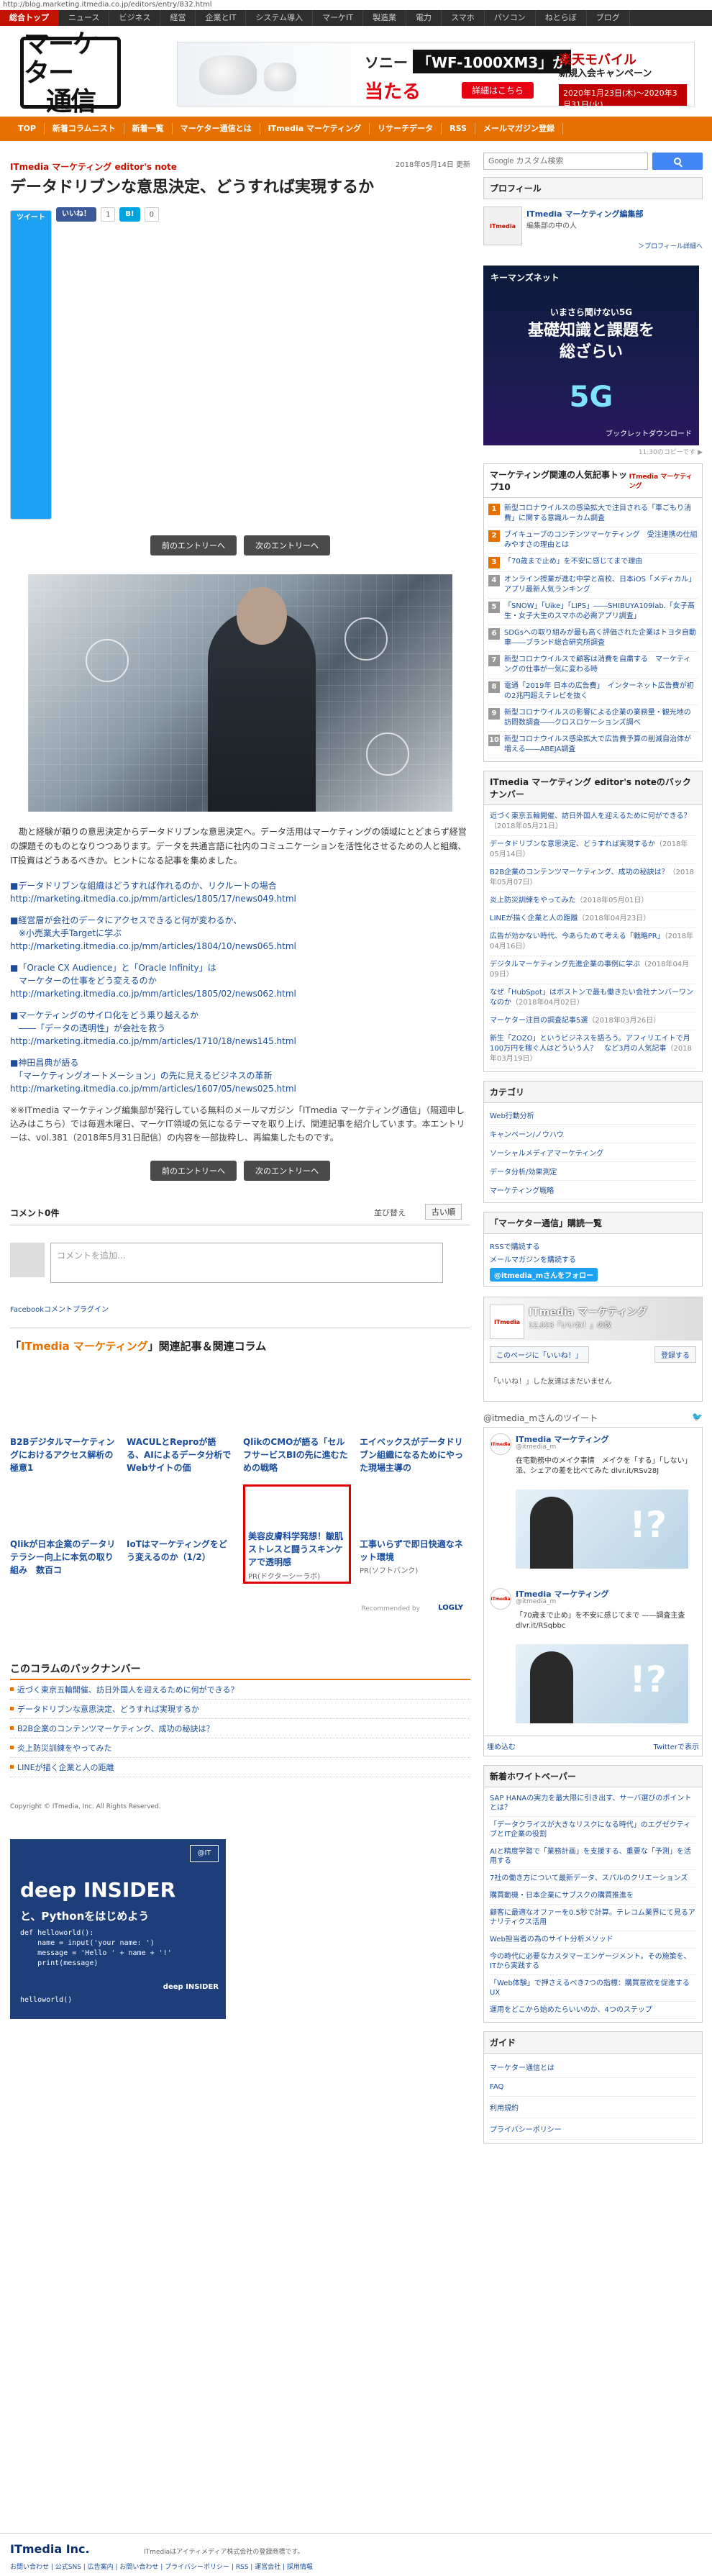  Describe the element at coordinates (70, 73) in the screenshot. I see `site-logo: マーケター 通信` at that location.